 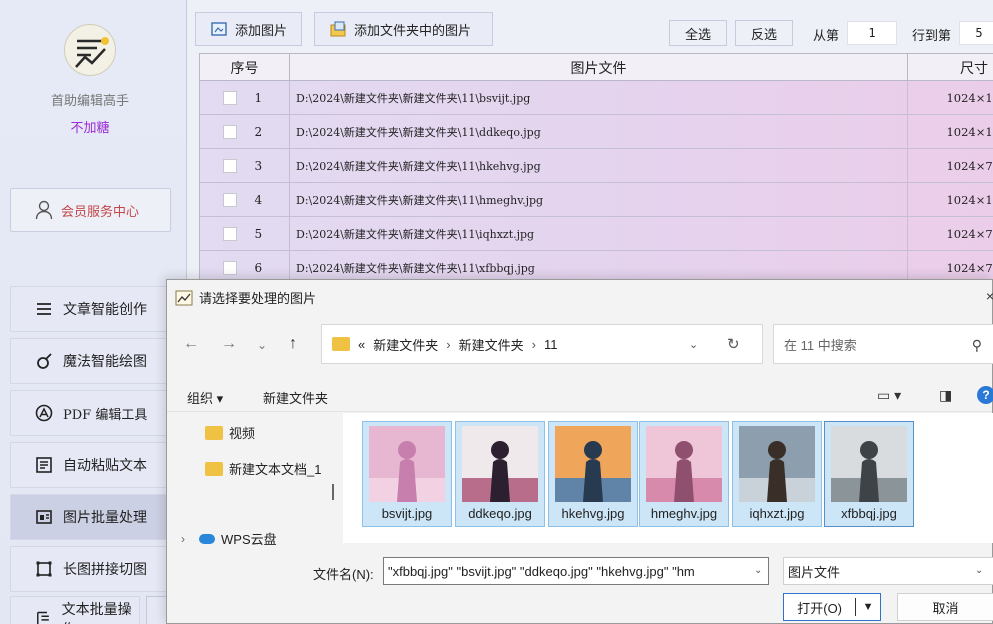 What do you see at coordinates (157, 610) in the screenshot?
I see `sidebar-extra-button` at bounding box center [157, 610].